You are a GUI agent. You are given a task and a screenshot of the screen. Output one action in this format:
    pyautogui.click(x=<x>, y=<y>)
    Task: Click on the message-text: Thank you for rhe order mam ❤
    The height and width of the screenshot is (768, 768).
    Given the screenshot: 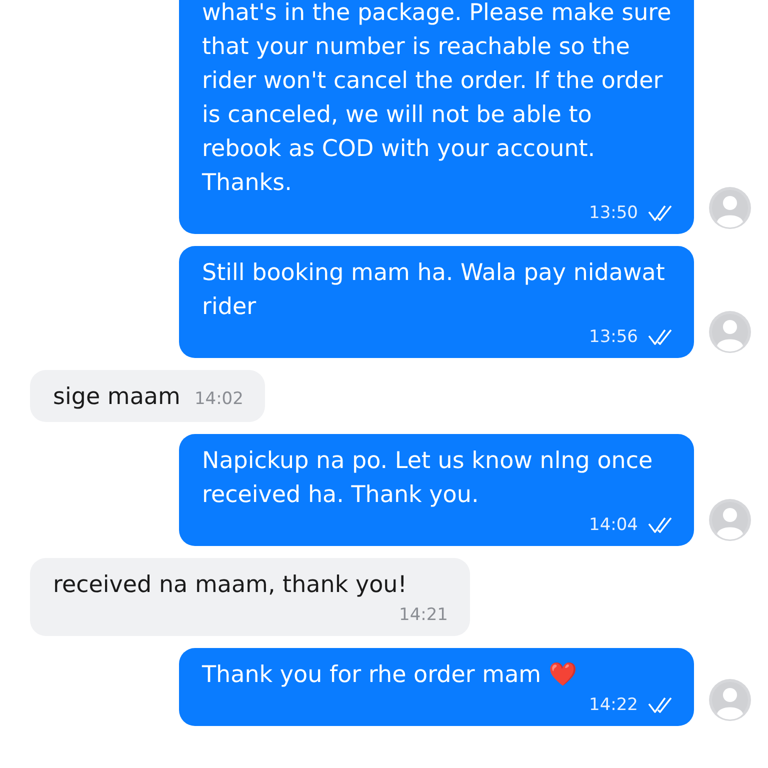 What is the action you would take?
    pyautogui.click(x=390, y=675)
    